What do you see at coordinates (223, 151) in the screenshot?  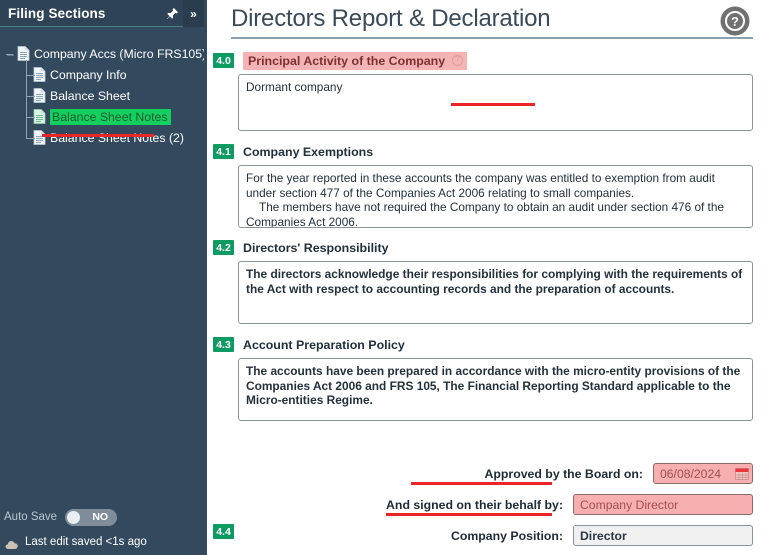 I see `section-number-badge: 4.1` at bounding box center [223, 151].